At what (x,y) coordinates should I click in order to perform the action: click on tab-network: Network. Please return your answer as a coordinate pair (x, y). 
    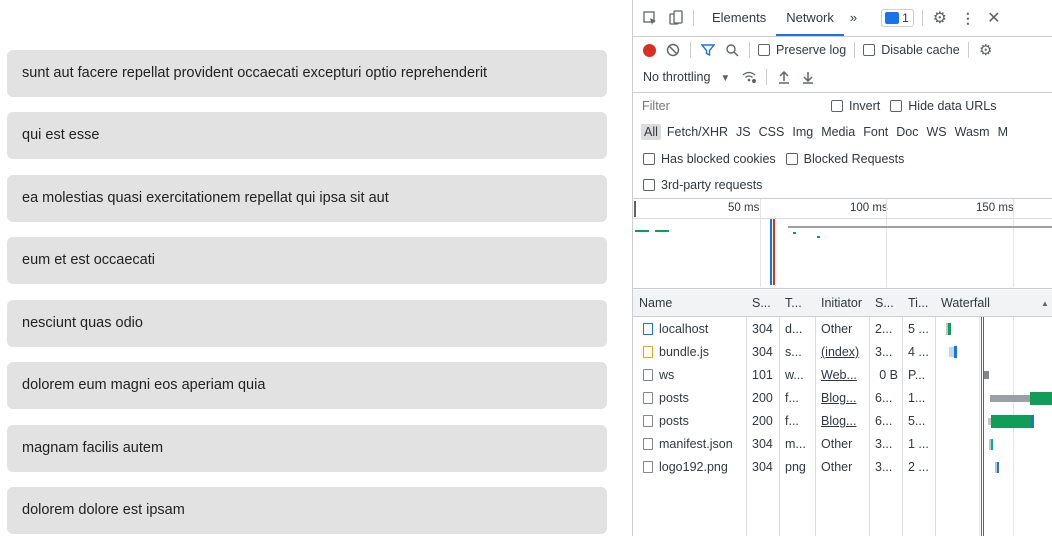
    Looking at the image, I should click on (810, 18).